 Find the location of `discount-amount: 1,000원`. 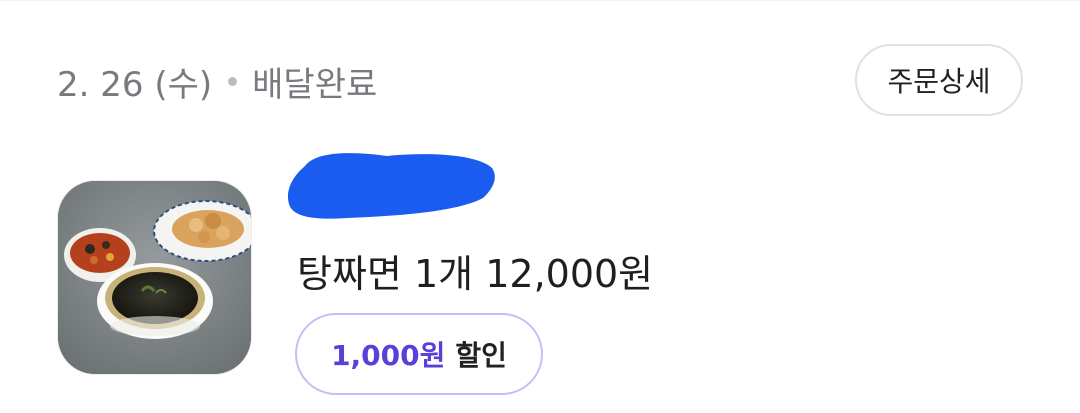

discount-amount: 1,000원 is located at coordinates (388, 355).